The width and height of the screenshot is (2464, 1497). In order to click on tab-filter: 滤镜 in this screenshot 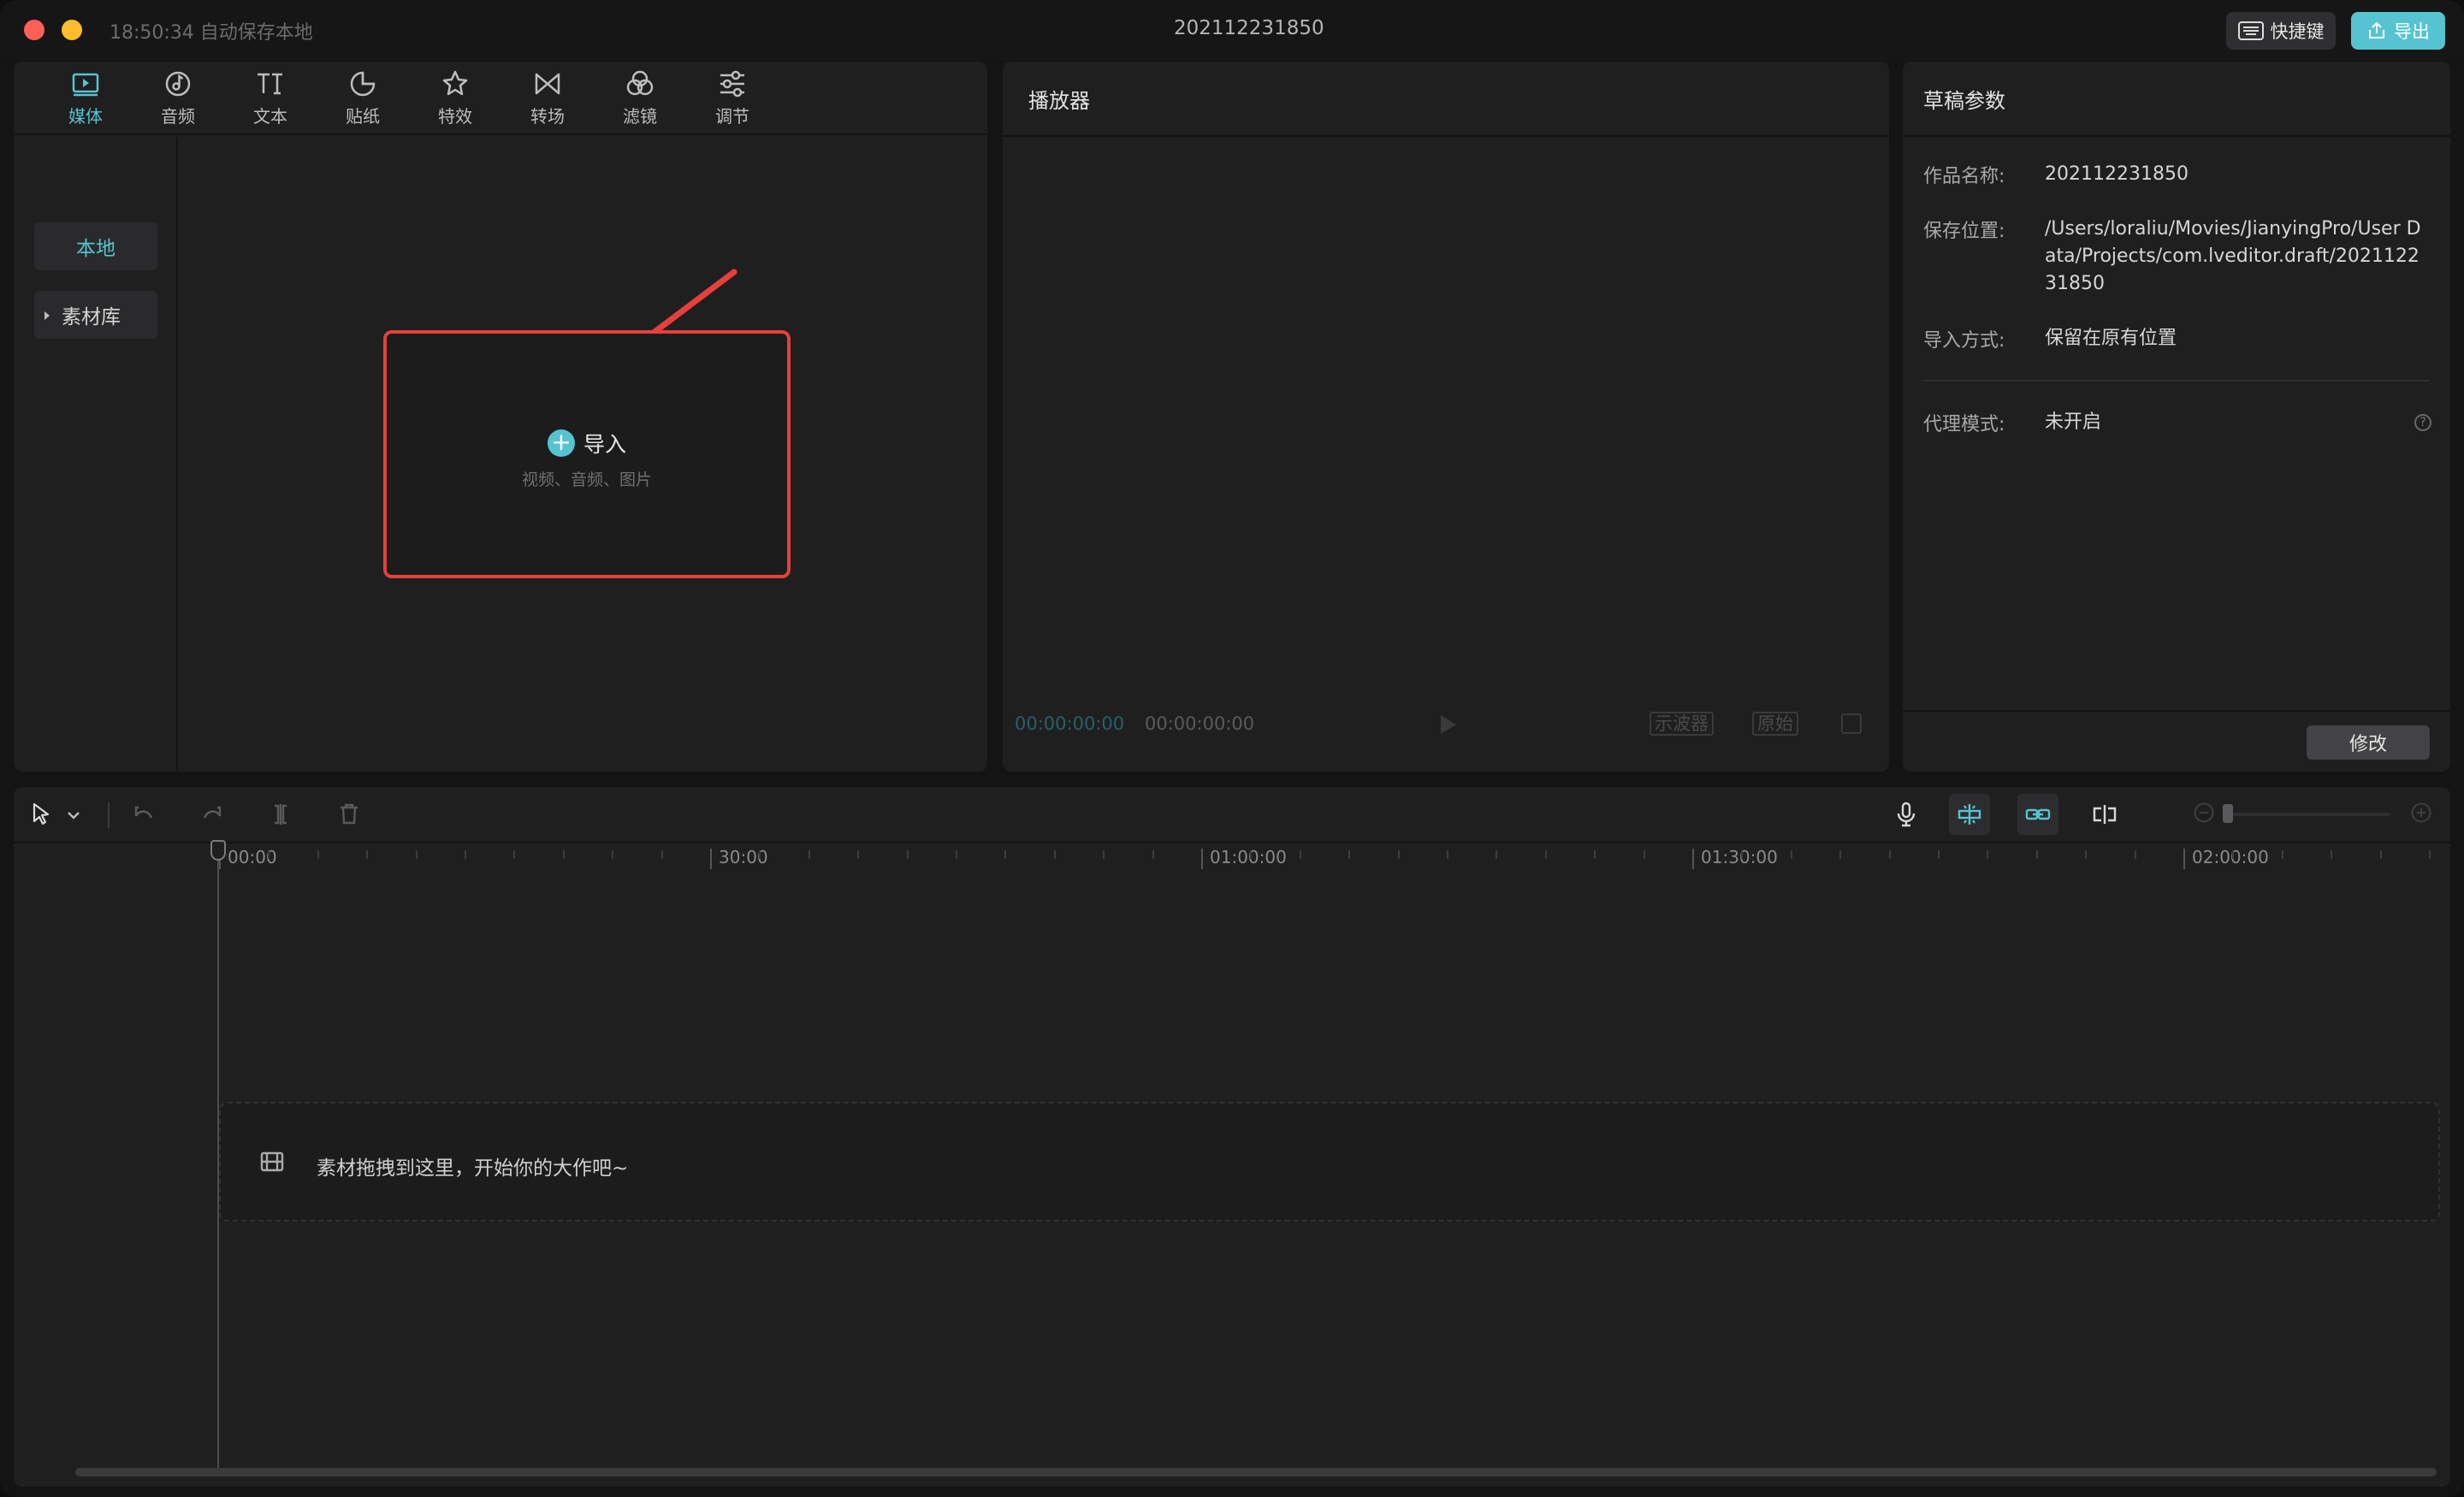, I will do `click(640, 99)`.